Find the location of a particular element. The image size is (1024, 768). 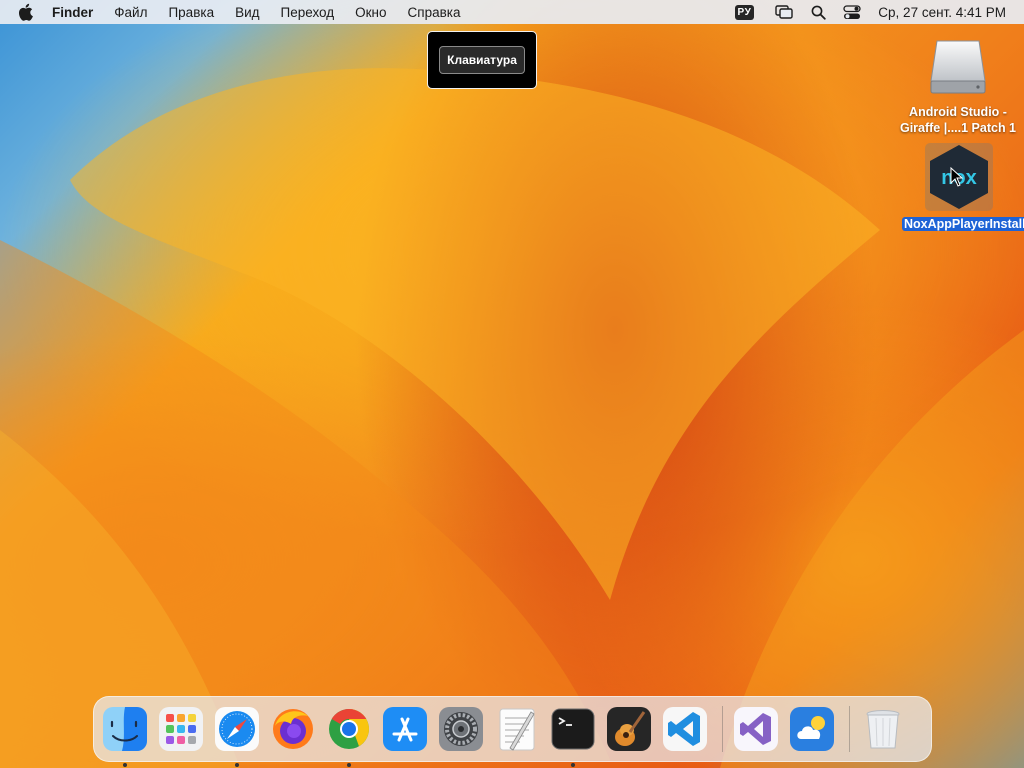

weather-icon is located at coordinates (812, 729).